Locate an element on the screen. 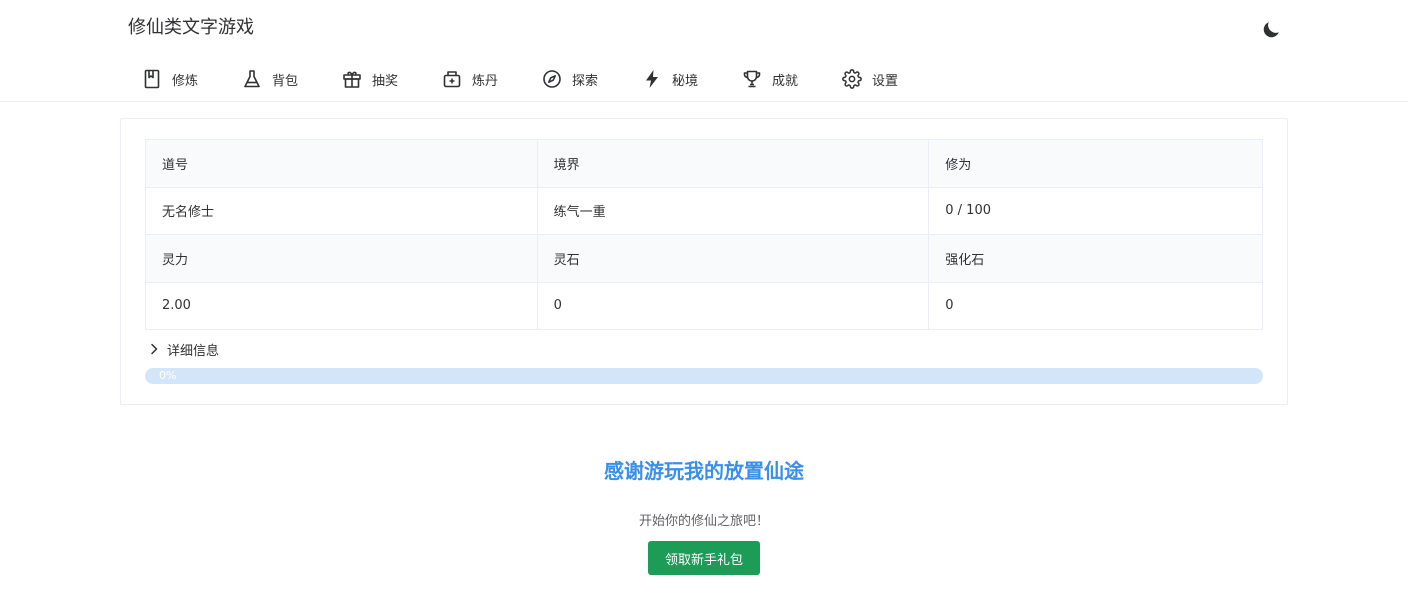  table-row: 灵力 灵石 强化石 is located at coordinates (704, 258).